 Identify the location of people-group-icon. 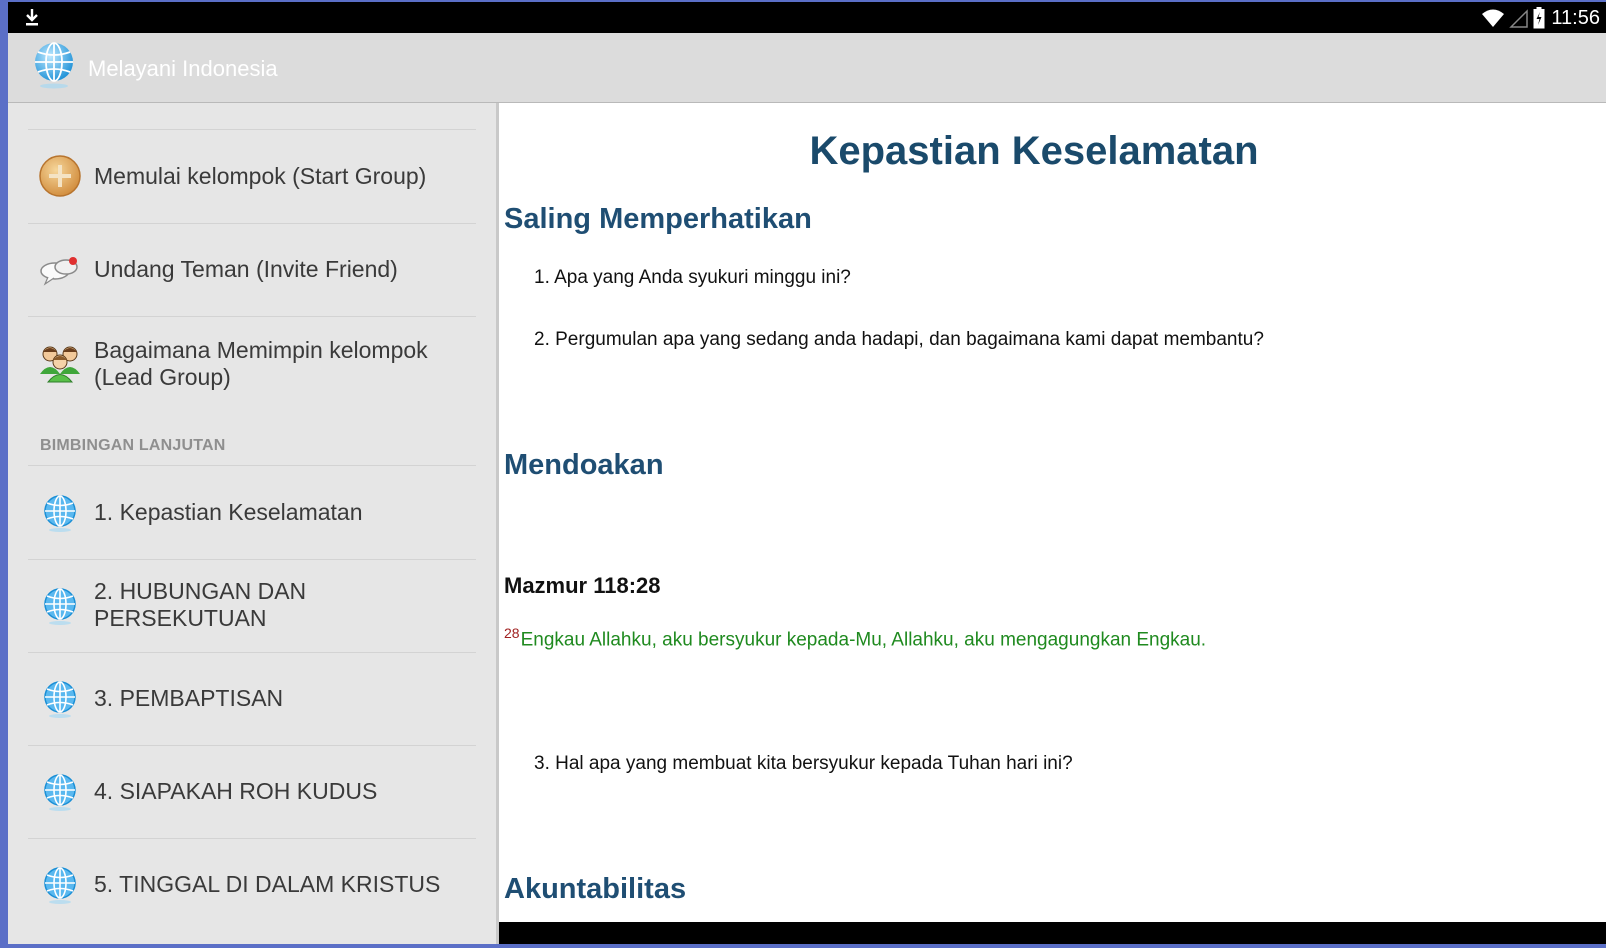
(60, 364).